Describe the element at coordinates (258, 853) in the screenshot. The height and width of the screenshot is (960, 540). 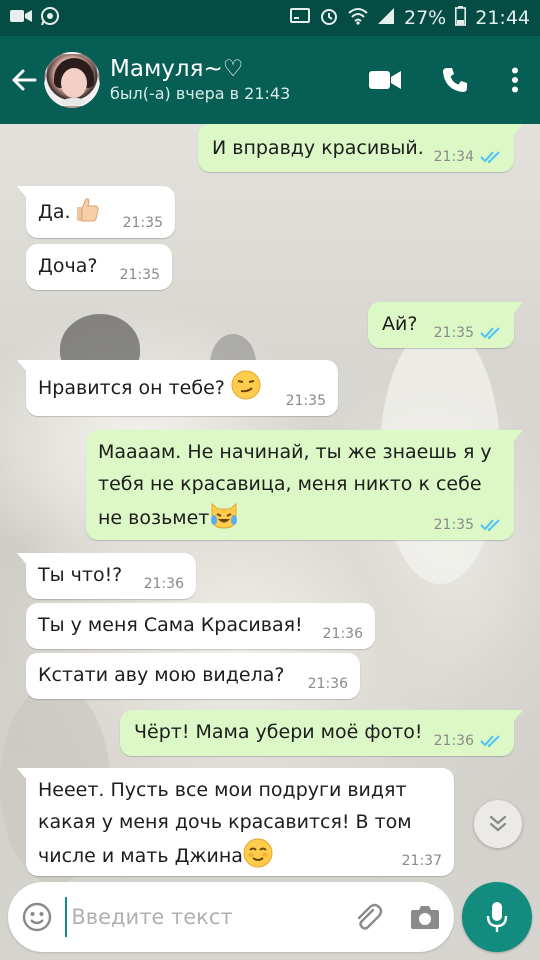
I see `smiling-blush-emoji` at that location.